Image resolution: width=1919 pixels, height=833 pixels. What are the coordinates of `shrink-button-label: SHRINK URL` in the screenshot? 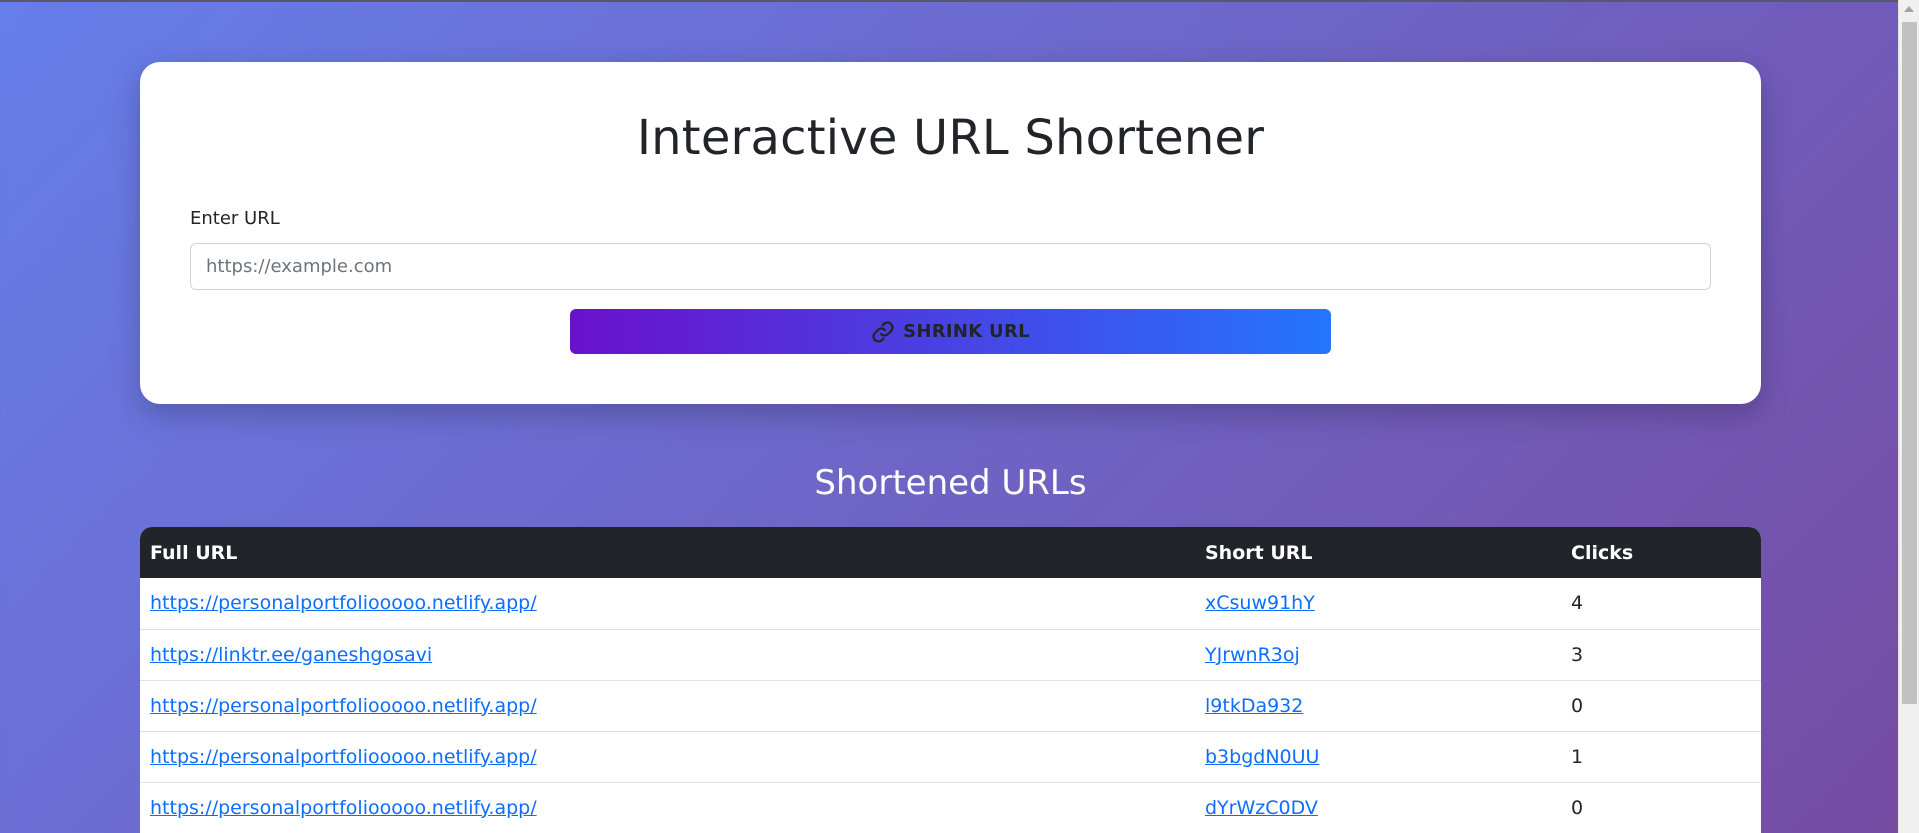 It's located at (966, 331).